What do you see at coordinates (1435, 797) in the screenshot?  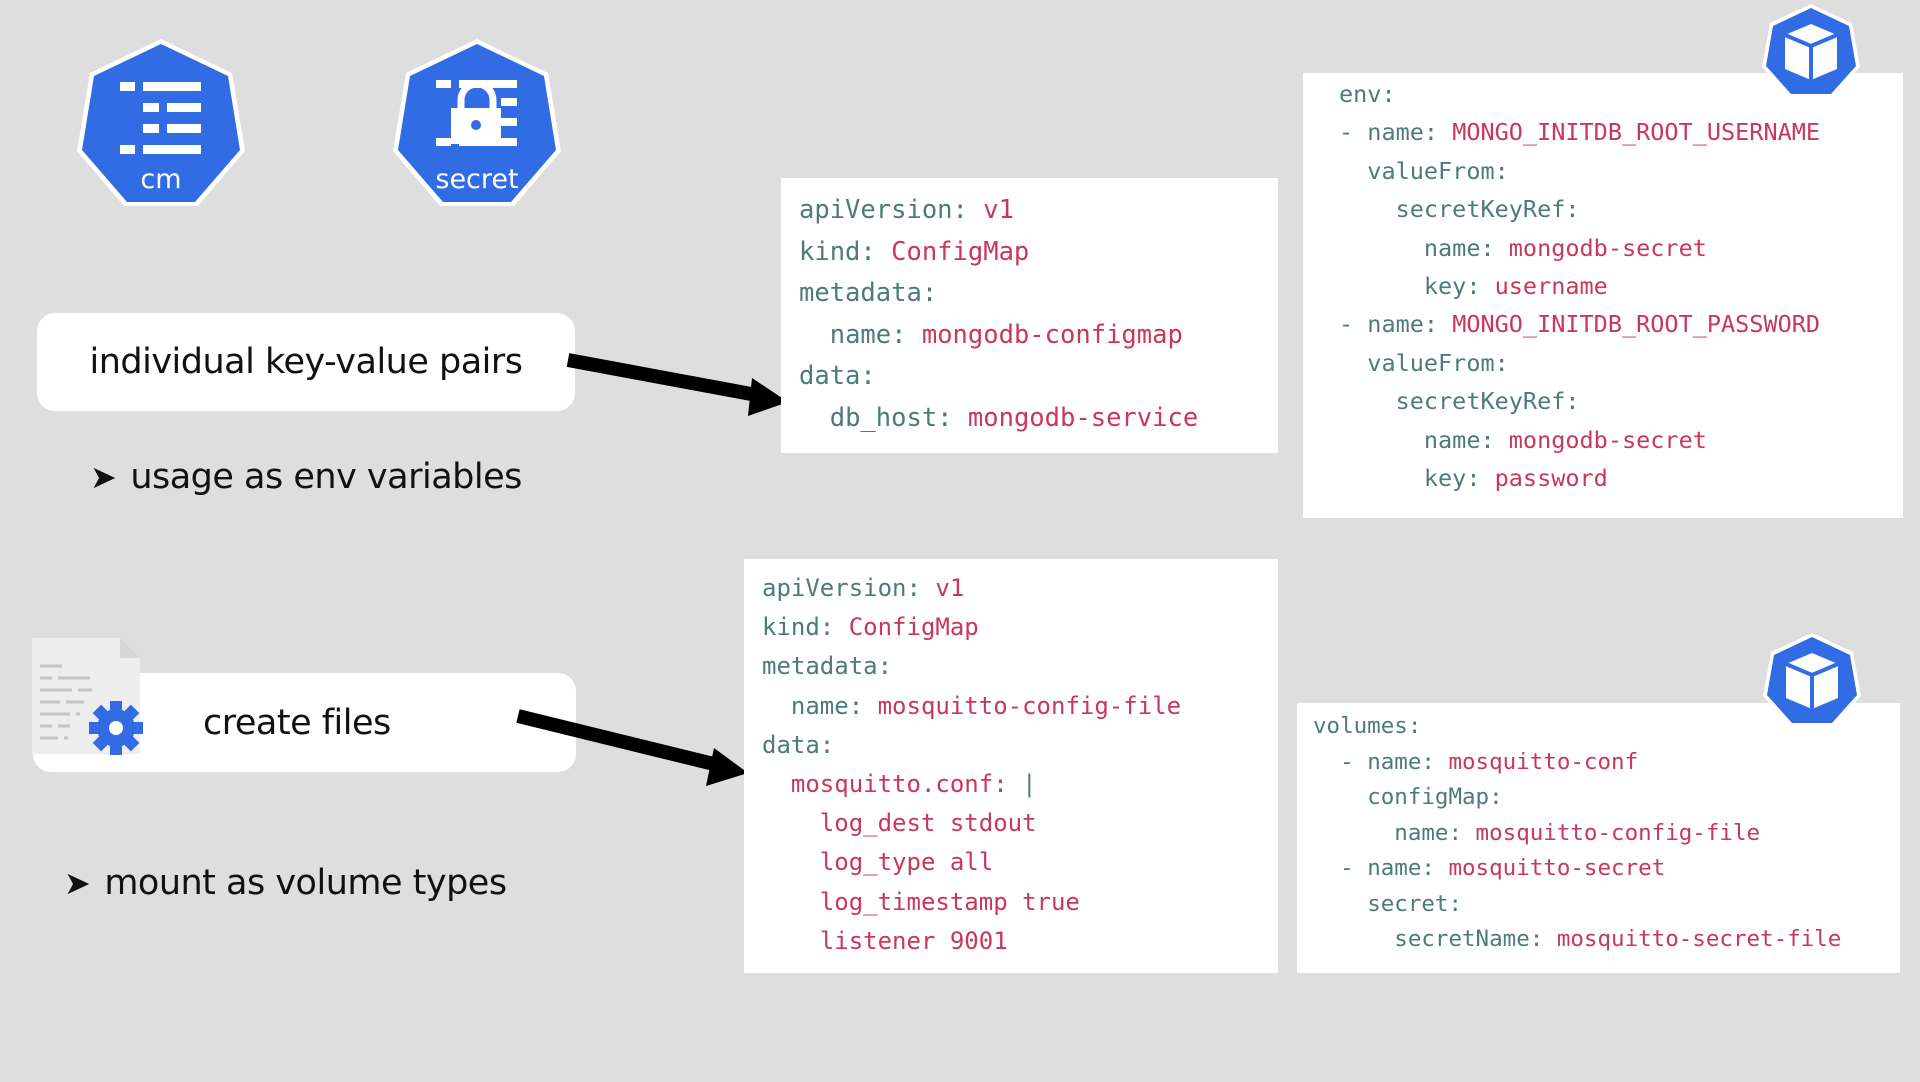 I see `yaml-key: configMap:` at bounding box center [1435, 797].